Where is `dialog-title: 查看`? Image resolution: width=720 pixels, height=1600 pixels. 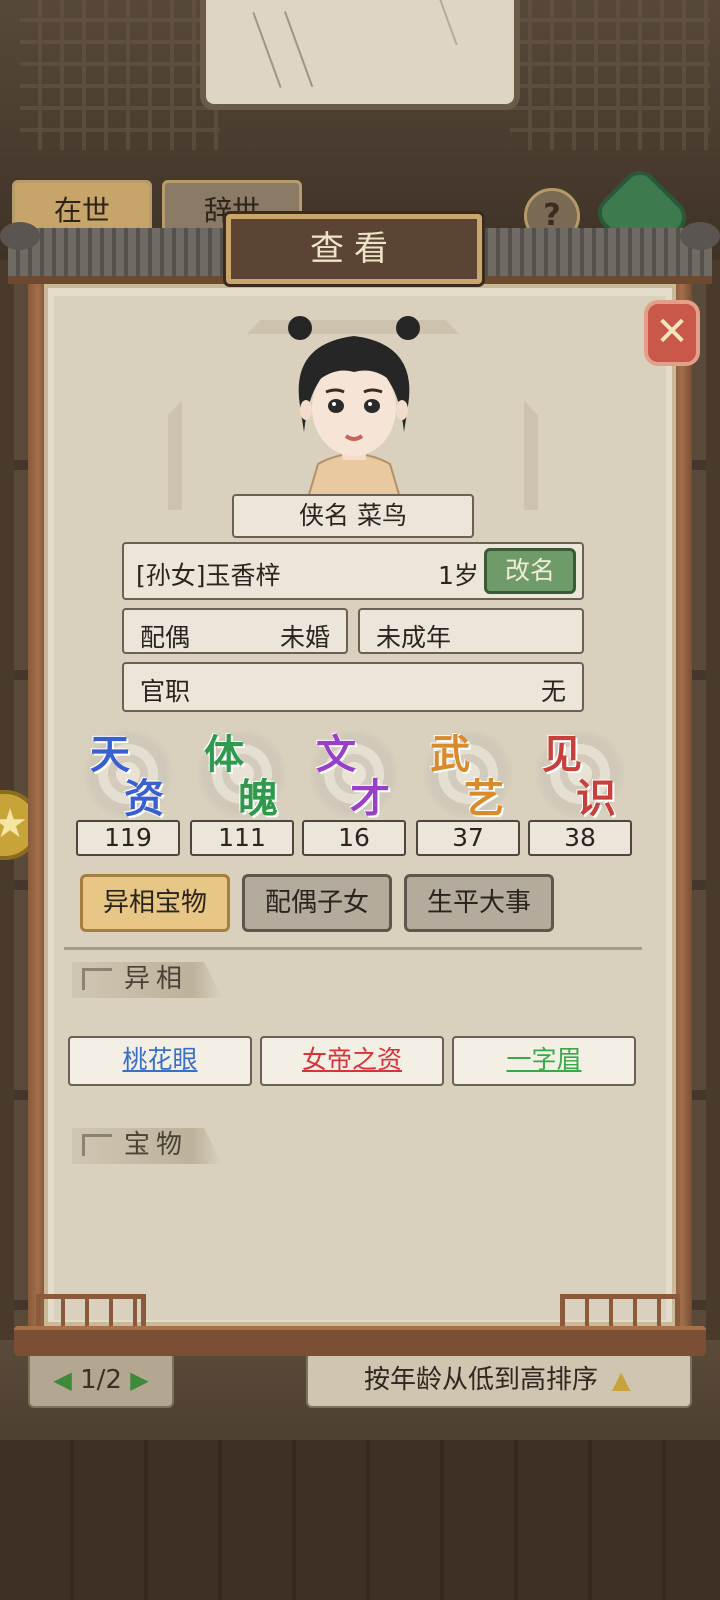 dialog-title: 查看 is located at coordinates (354, 249).